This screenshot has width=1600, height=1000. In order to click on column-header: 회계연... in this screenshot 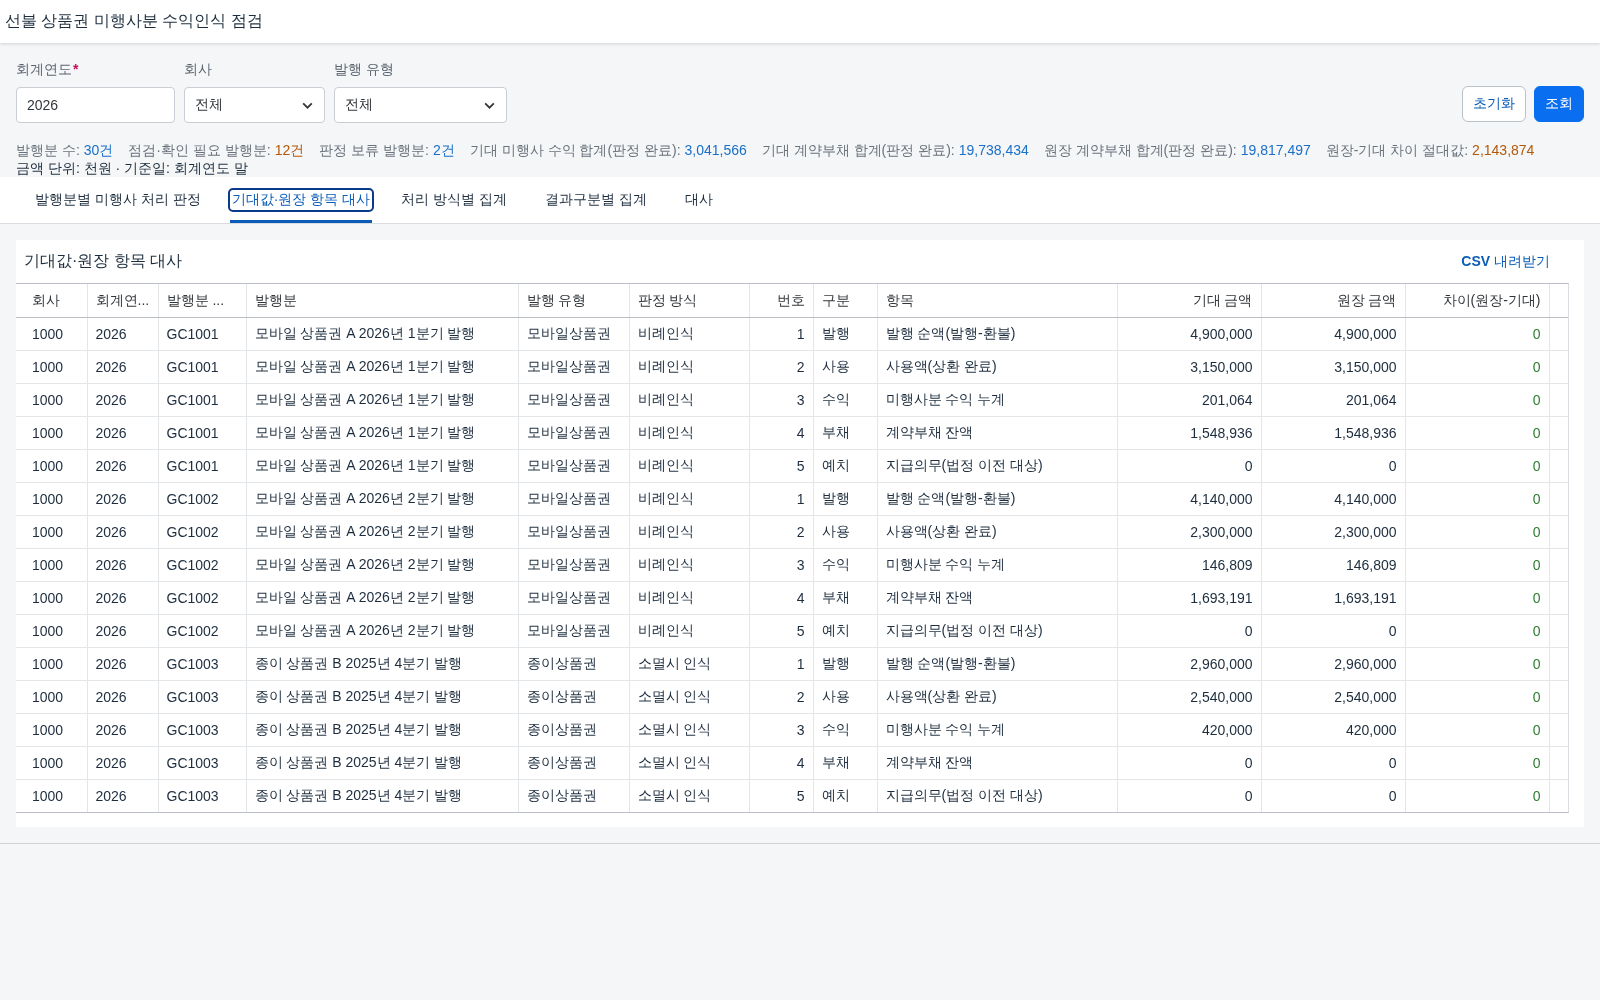, I will do `click(122, 301)`.